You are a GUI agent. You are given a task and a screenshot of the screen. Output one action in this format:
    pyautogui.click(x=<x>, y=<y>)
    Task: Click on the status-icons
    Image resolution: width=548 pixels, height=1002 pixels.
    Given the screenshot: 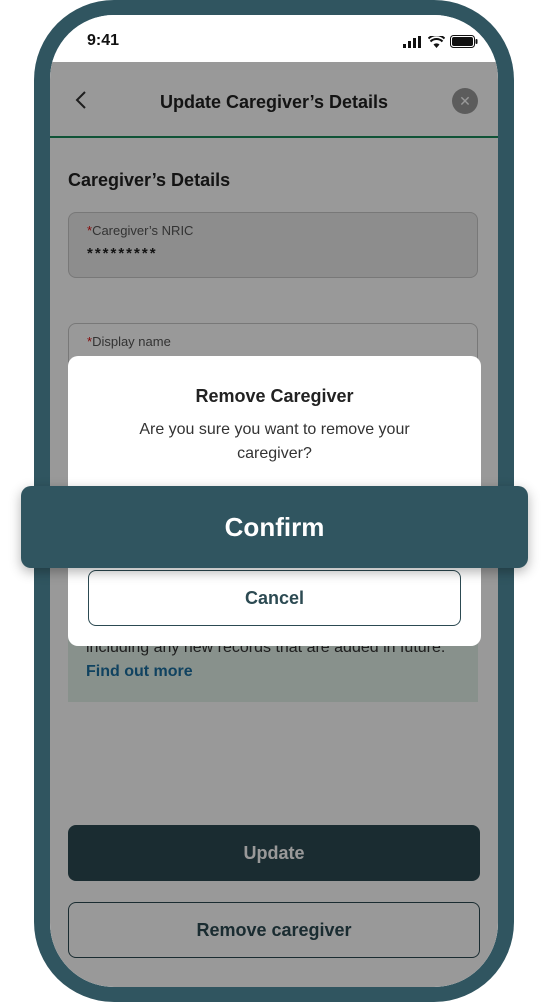 What is the action you would take?
    pyautogui.click(x=440, y=41)
    